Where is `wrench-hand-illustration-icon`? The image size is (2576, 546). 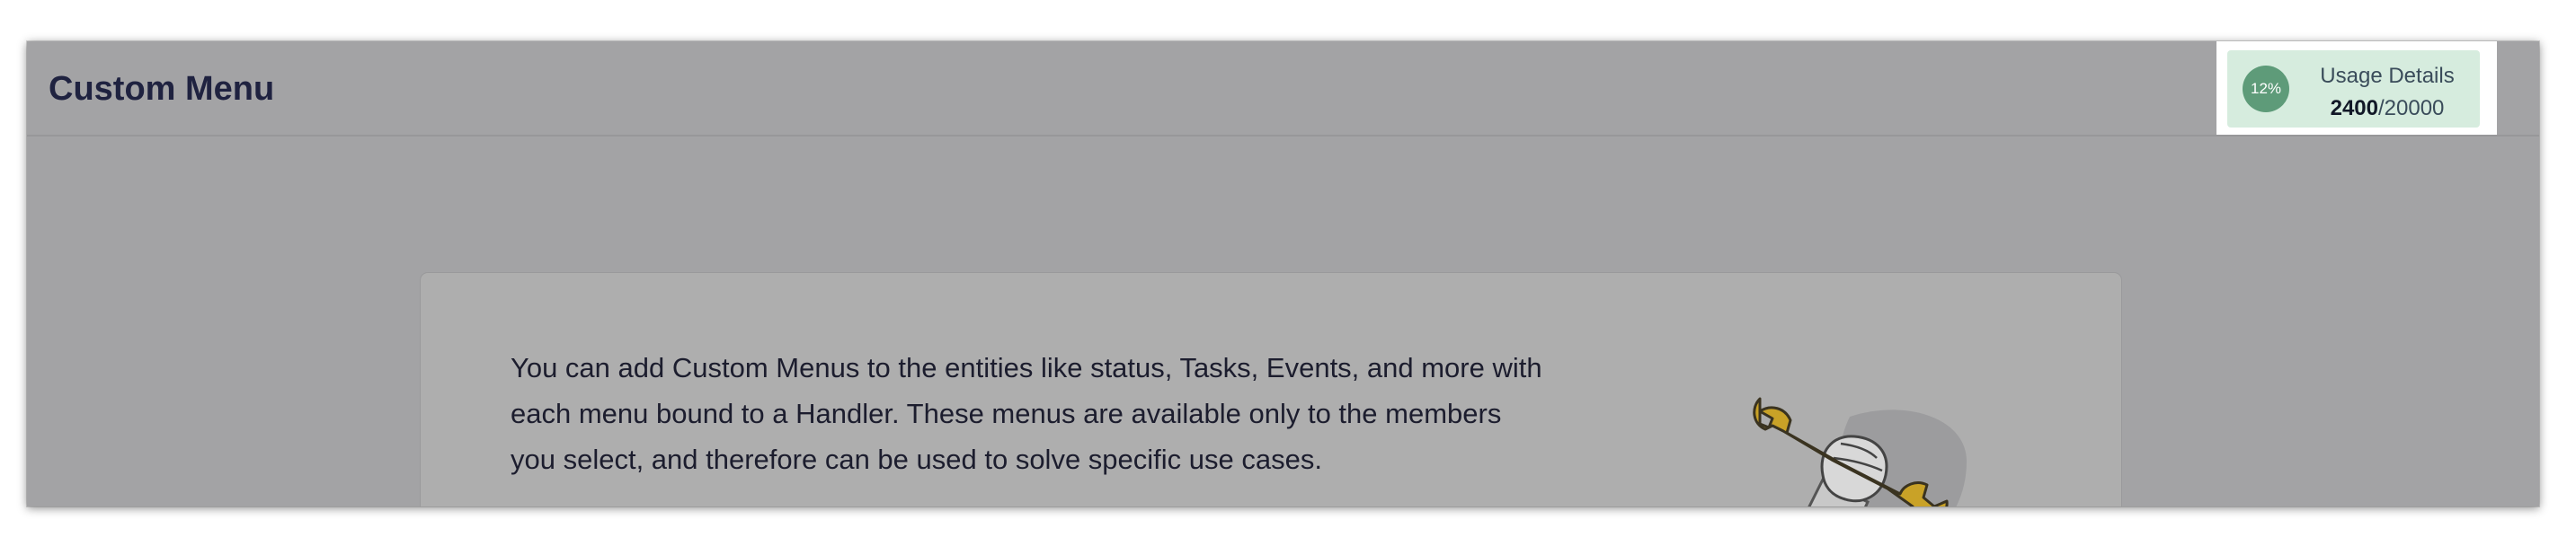
wrench-hand-illustration-icon is located at coordinates (1860, 451).